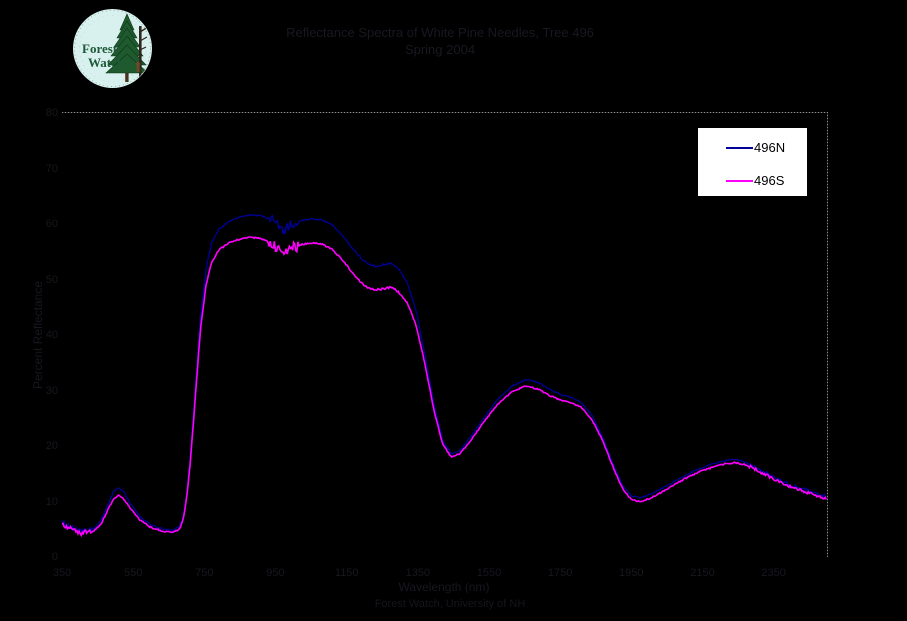  Describe the element at coordinates (444, 587) in the screenshot. I see `x-axis-title: Wavelength (nm)` at that location.